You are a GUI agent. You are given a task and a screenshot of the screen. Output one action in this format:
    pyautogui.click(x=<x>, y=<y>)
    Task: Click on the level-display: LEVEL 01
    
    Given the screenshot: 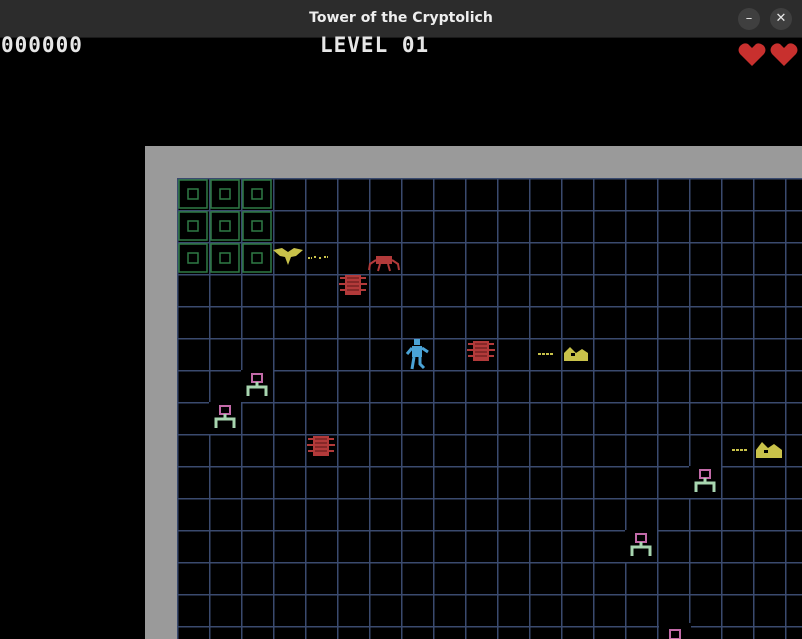 What is the action you would take?
    pyautogui.click(x=375, y=45)
    